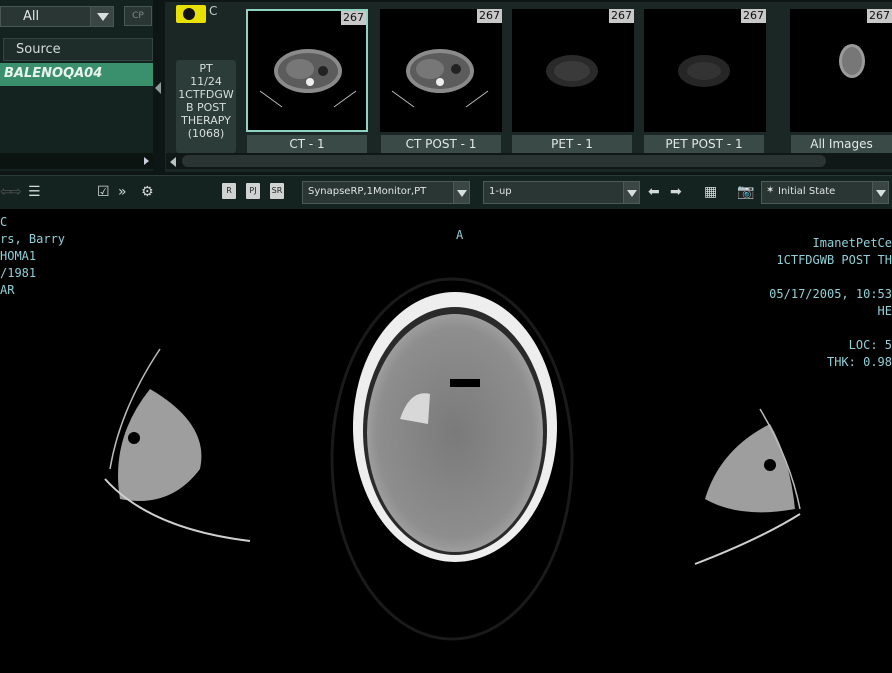 The image size is (892, 673). Describe the element at coordinates (103, 192) in the screenshot. I see `checkbox-icon: ☑` at that location.